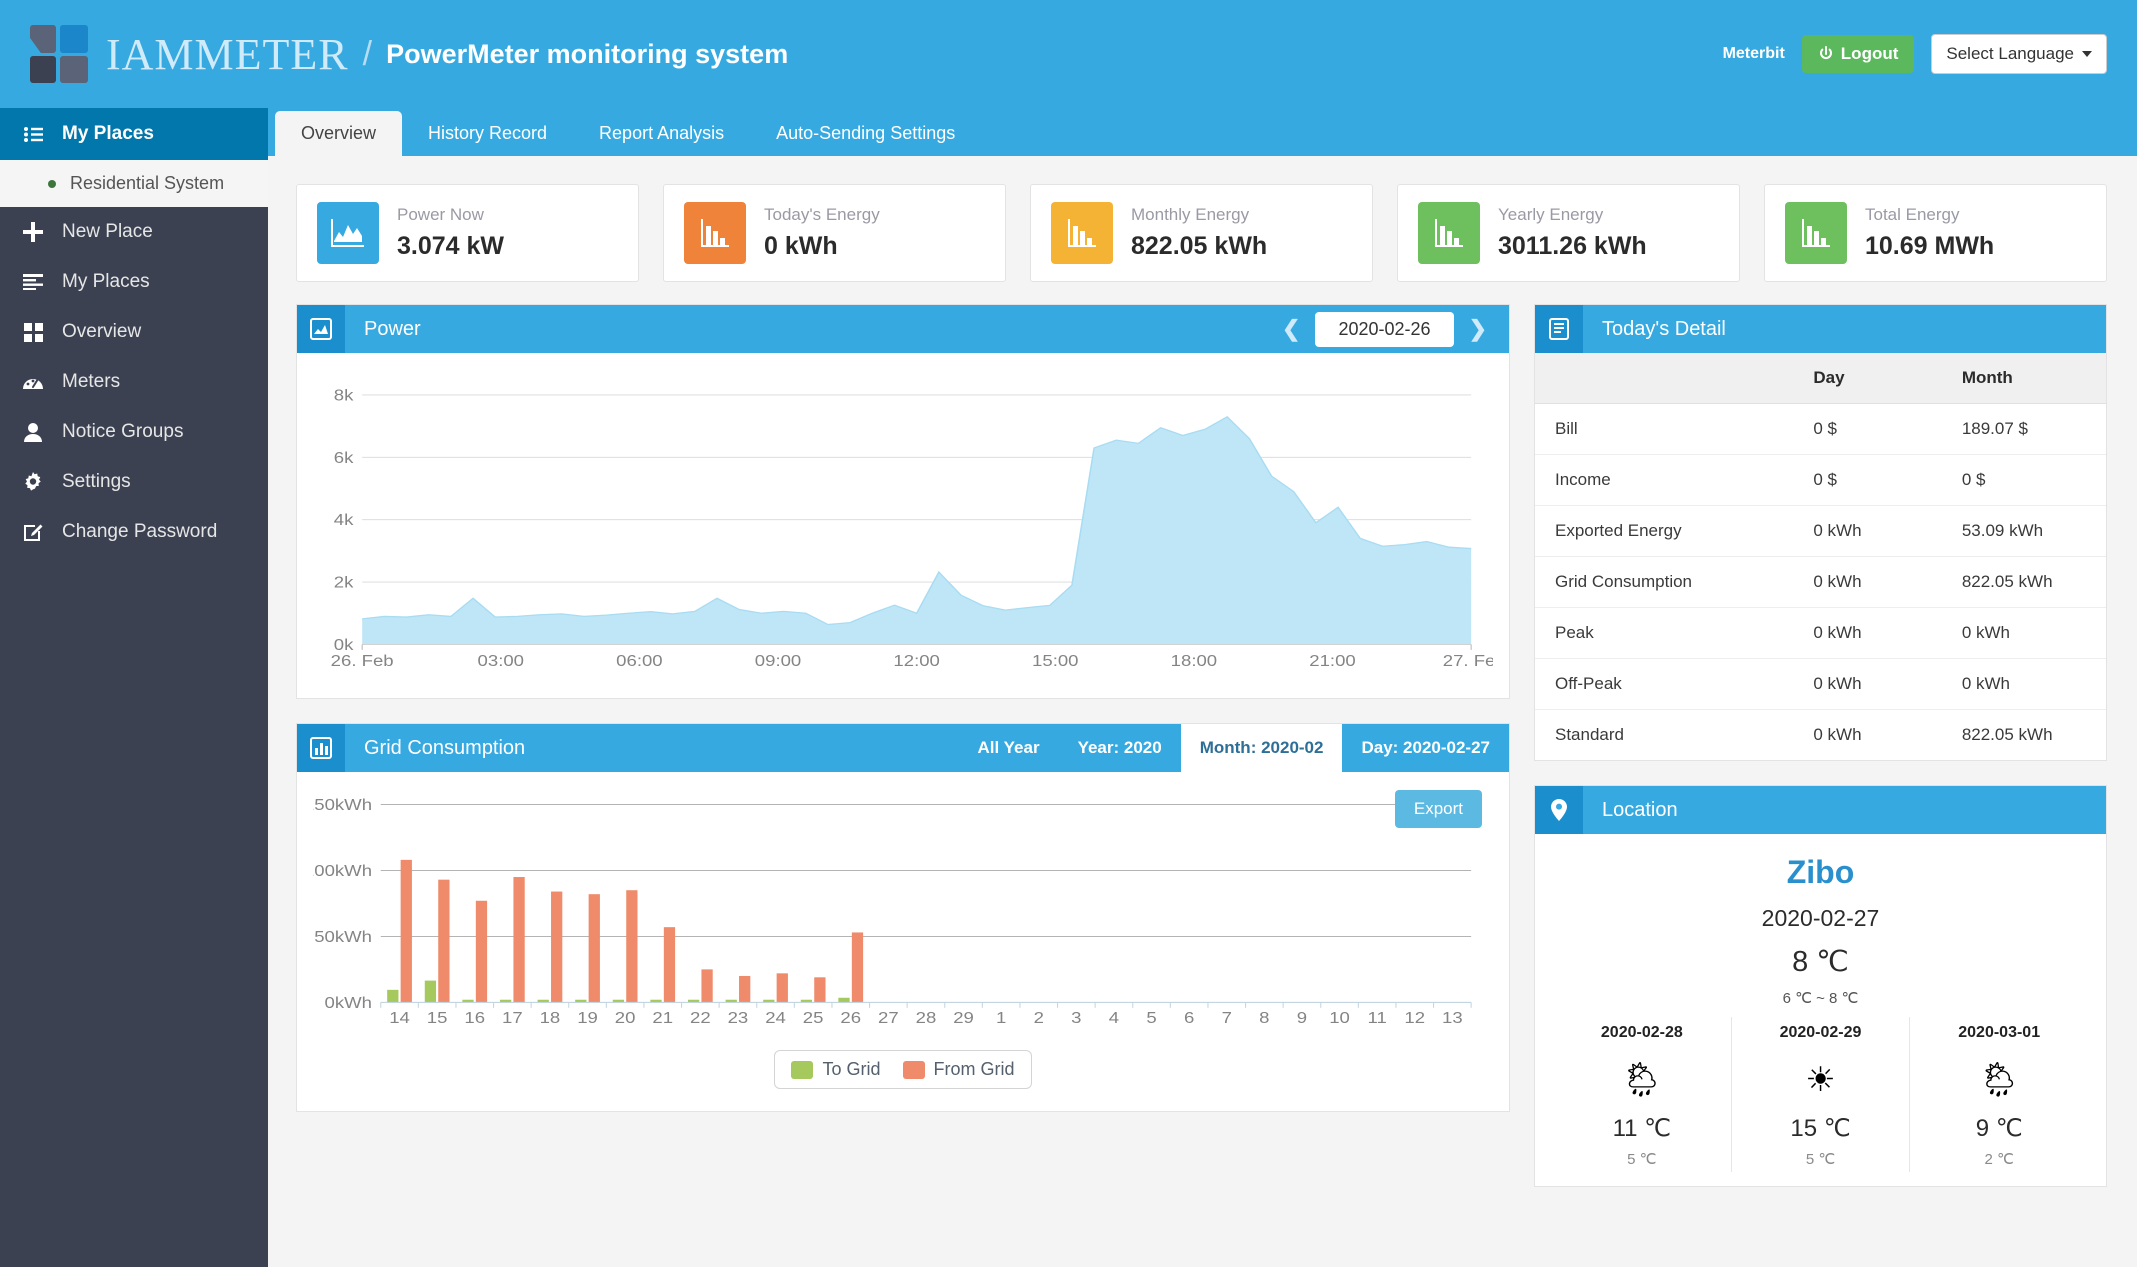 The image size is (2137, 1267). Describe the element at coordinates (1377, 1018) in the screenshot. I see `svg-text: 11` at that location.